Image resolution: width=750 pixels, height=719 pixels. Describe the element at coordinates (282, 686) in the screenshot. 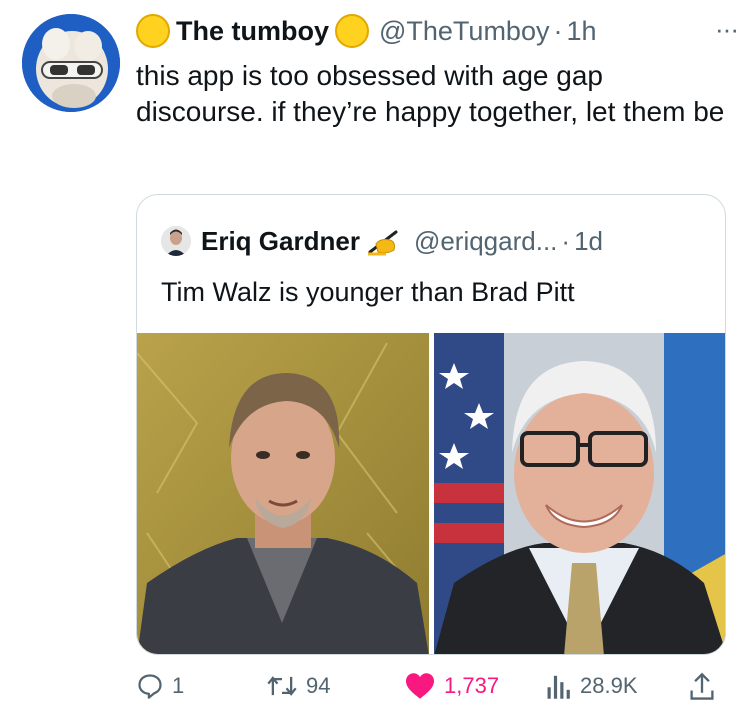

I see `retweet-icon` at that location.